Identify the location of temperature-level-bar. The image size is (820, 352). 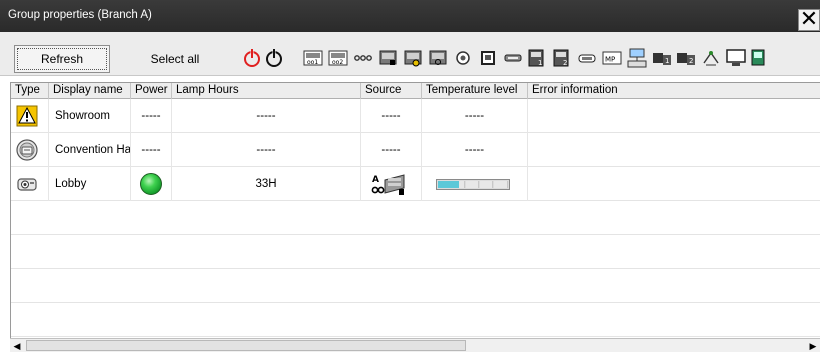
(473, 184).